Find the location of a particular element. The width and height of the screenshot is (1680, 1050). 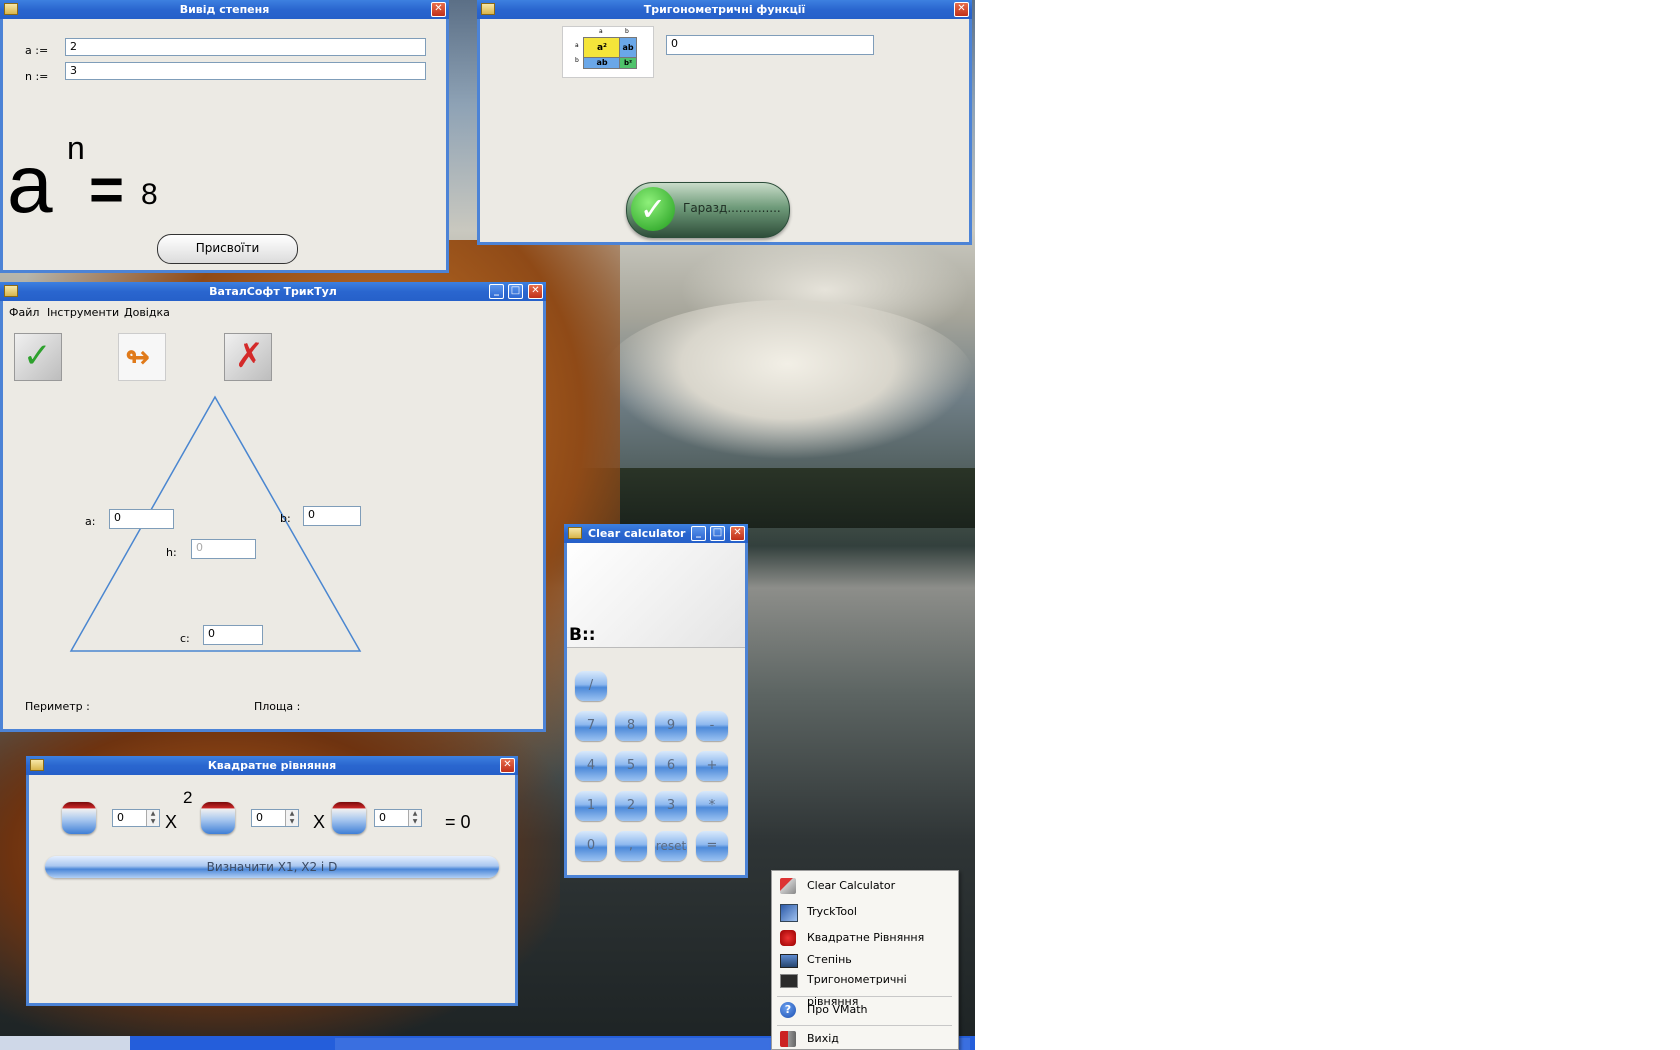

power-window-title: Вивід степеня is located at coordinates (224, 9).